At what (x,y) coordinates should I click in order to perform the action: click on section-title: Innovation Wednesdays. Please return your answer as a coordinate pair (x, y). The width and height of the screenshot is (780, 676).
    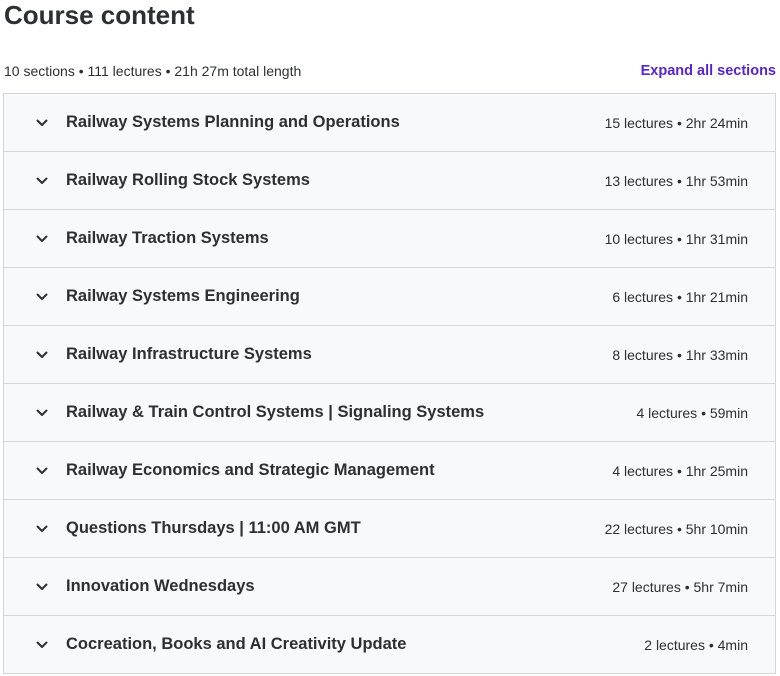
    Looking at the image, I should click on (160, 586).